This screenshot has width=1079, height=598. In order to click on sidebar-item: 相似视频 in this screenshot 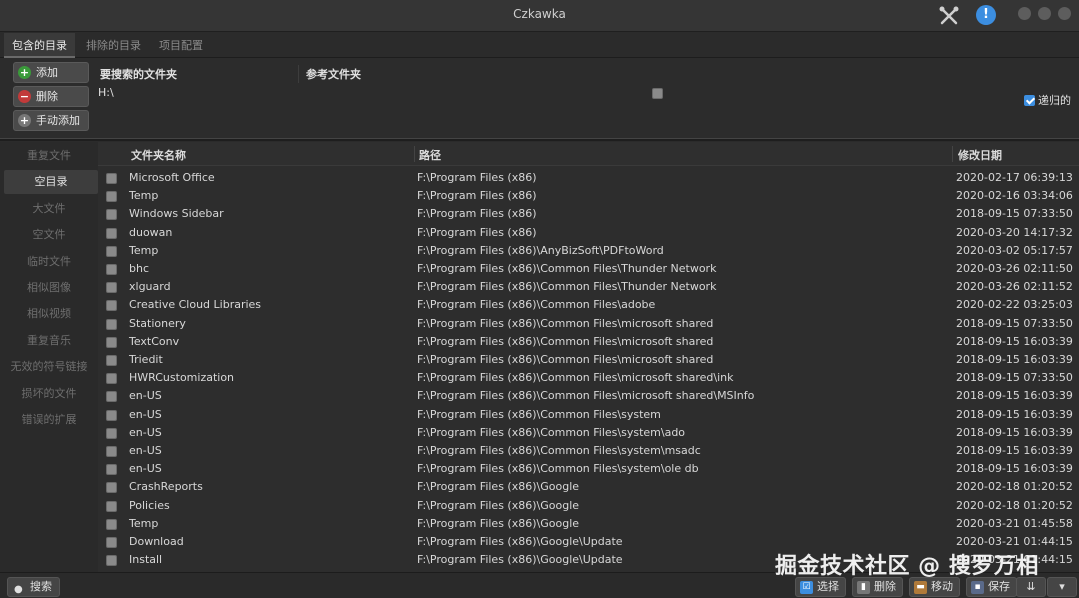, I will do `click(49, 314)`.